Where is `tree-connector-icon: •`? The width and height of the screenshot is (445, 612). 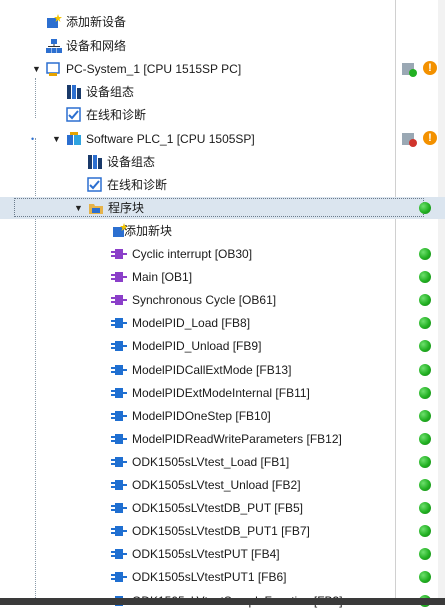 tree-connector-icon: • is located at coordinates (33, 139).